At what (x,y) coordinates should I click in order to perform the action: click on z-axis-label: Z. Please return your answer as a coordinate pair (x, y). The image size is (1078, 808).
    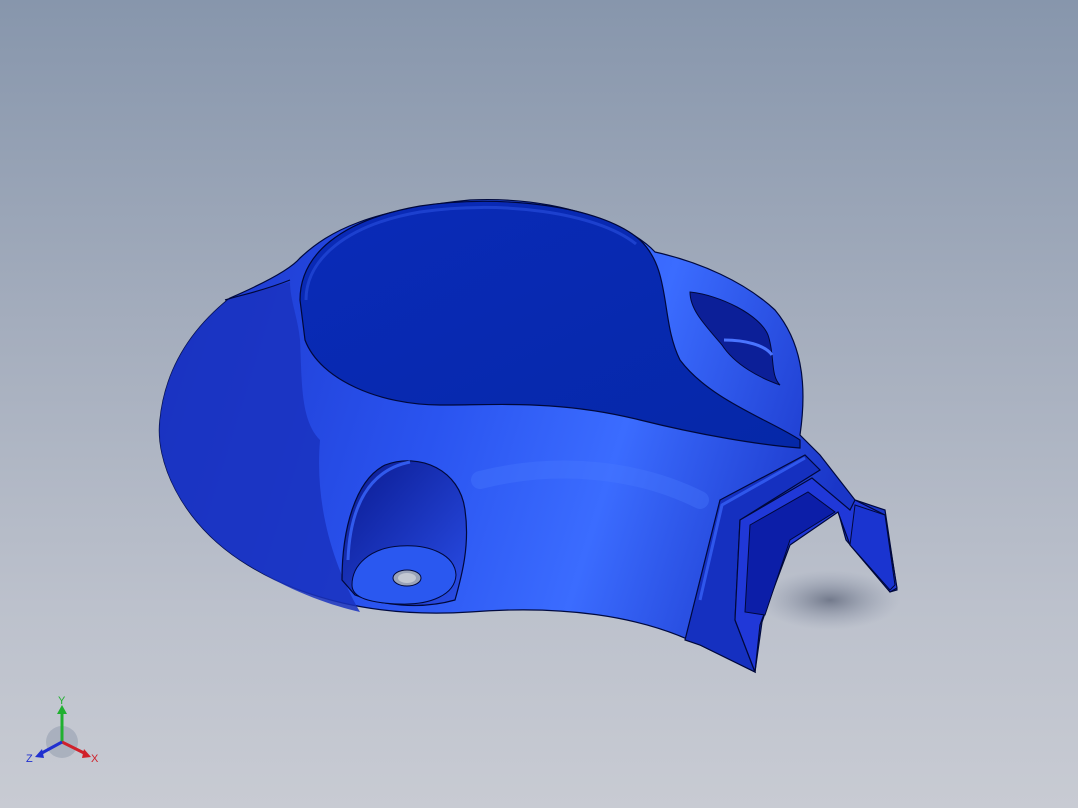
    Looking at the image, I should click on (29, 759).